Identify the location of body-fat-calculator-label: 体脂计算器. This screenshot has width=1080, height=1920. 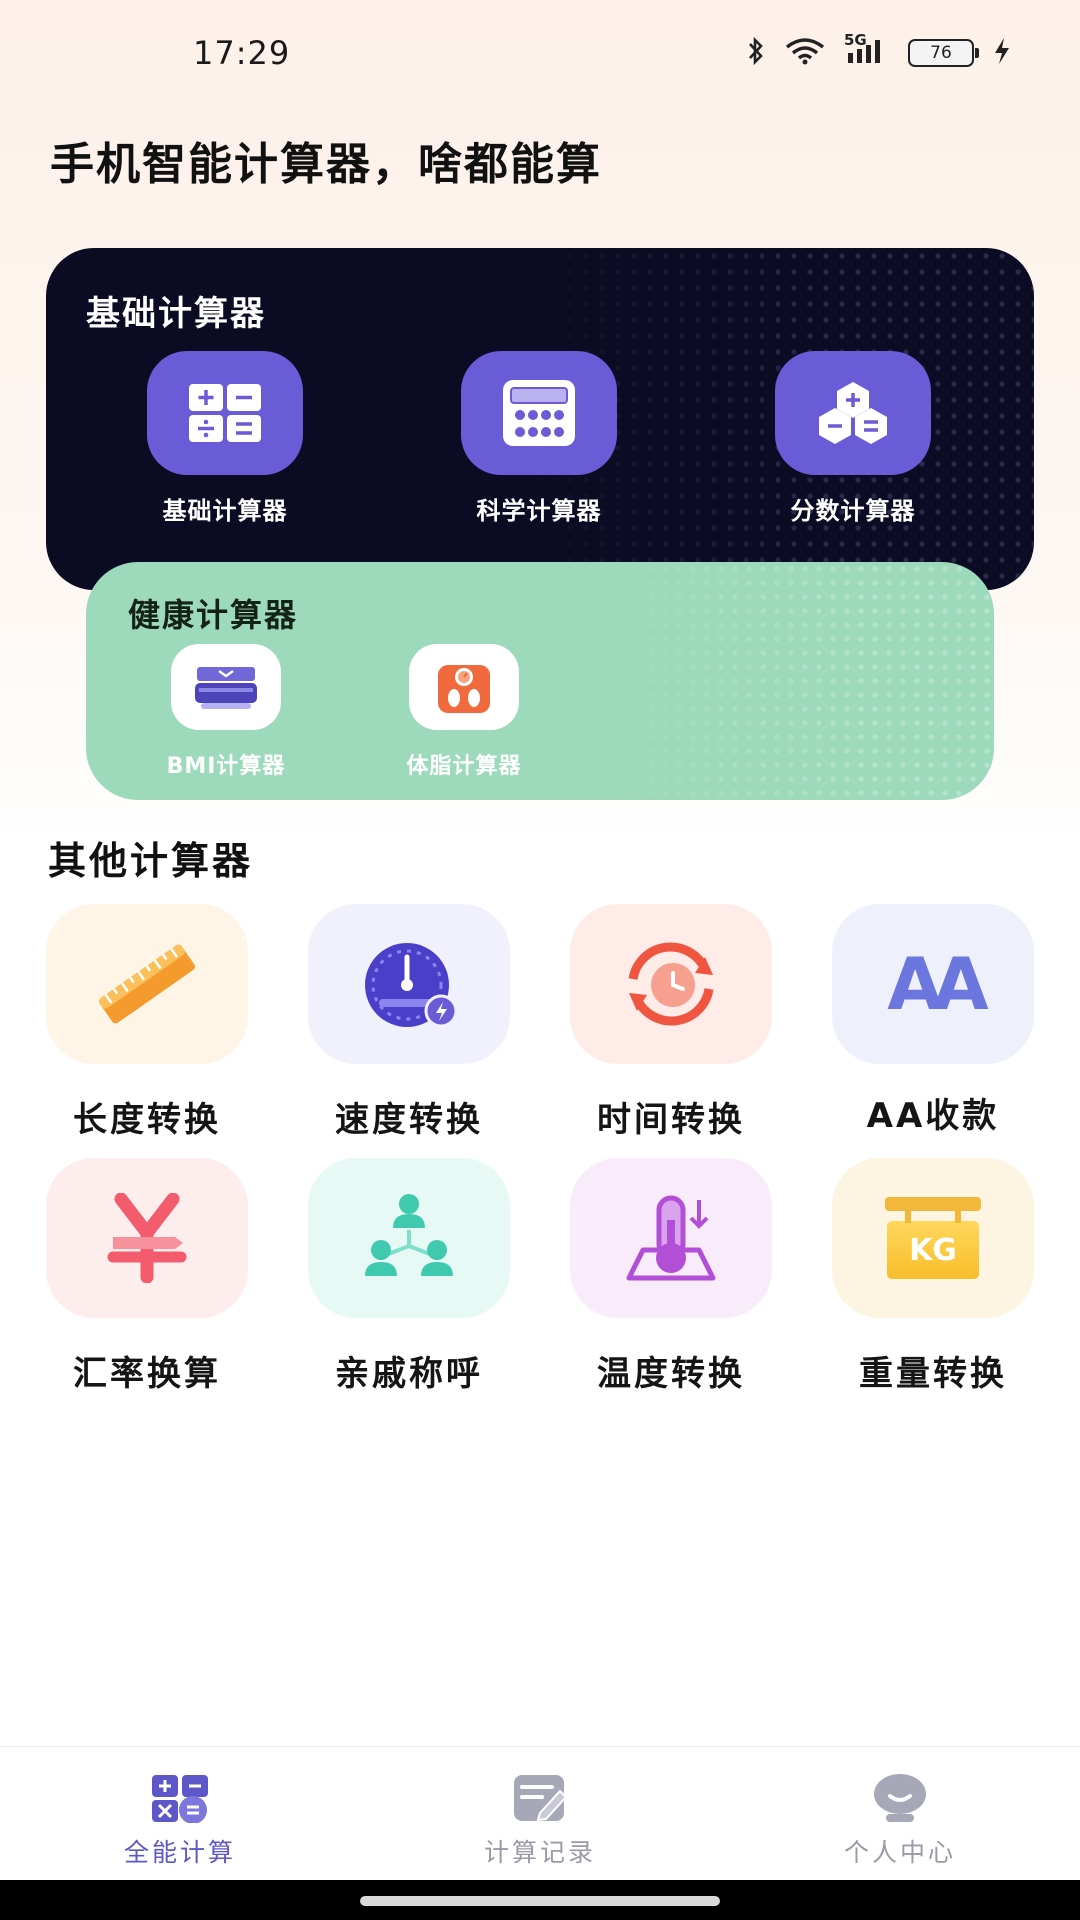
(464, 766).